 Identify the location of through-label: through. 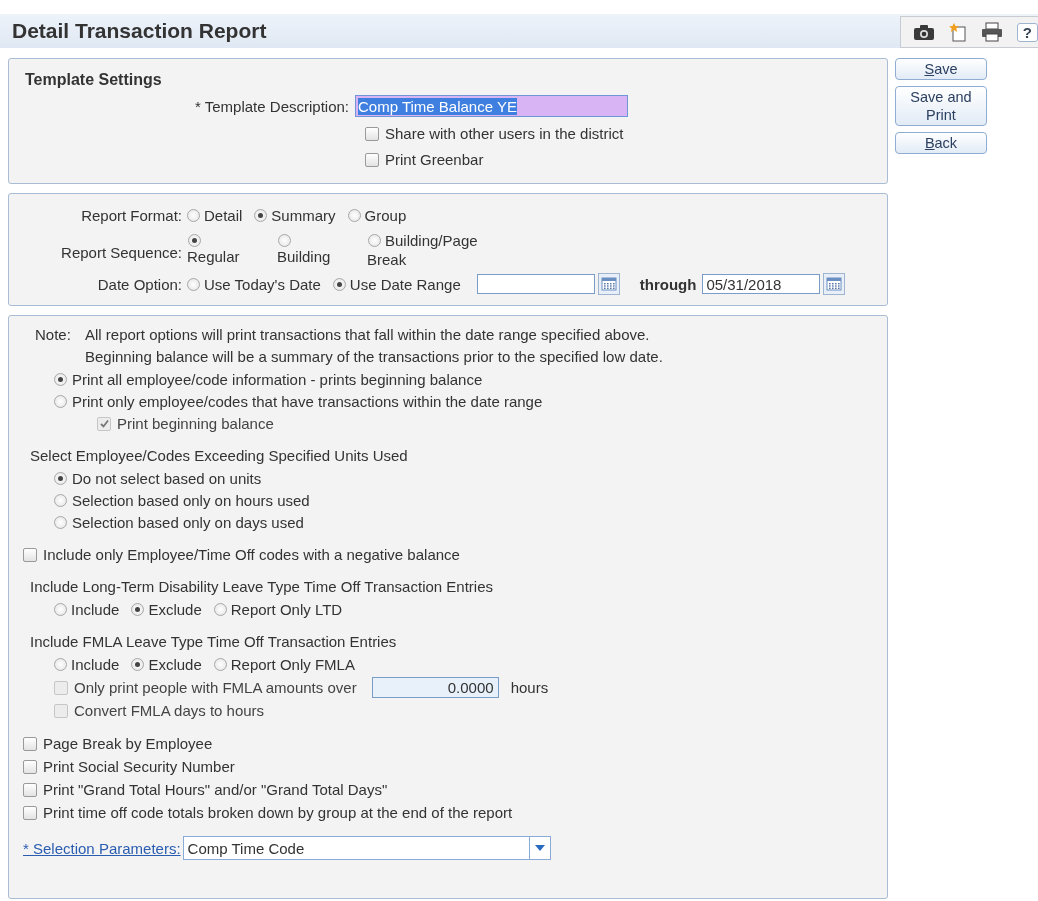
(668, 284).